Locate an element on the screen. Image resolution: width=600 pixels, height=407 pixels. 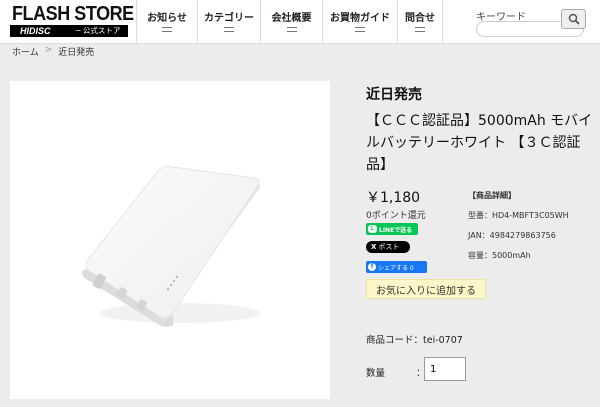
details-jan: JAN：4984279863756 is located at coordinates (512, 235).